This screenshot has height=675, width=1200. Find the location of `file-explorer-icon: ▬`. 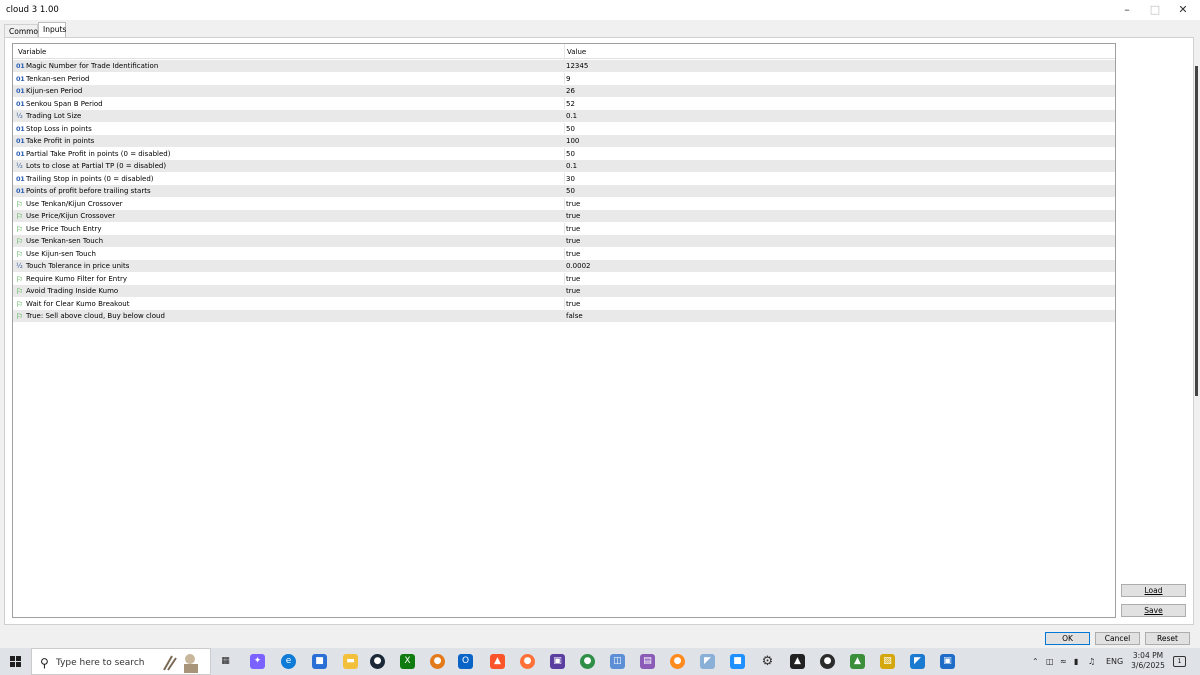

file-explorer-icon: ▬ is located at coordinates (350, 661).